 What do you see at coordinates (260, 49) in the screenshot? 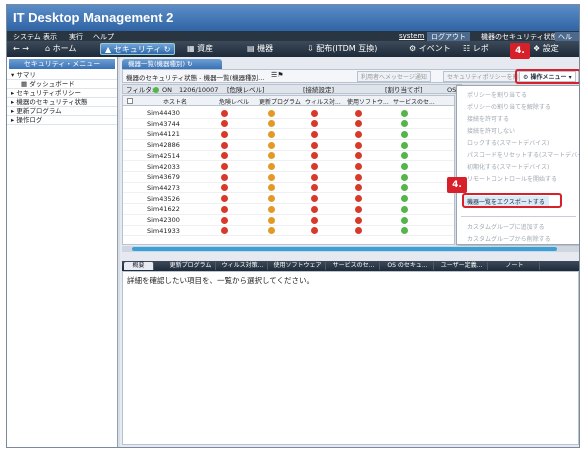
I see `tab-devices: ▤ 機器` at bounding box center [260, 49].